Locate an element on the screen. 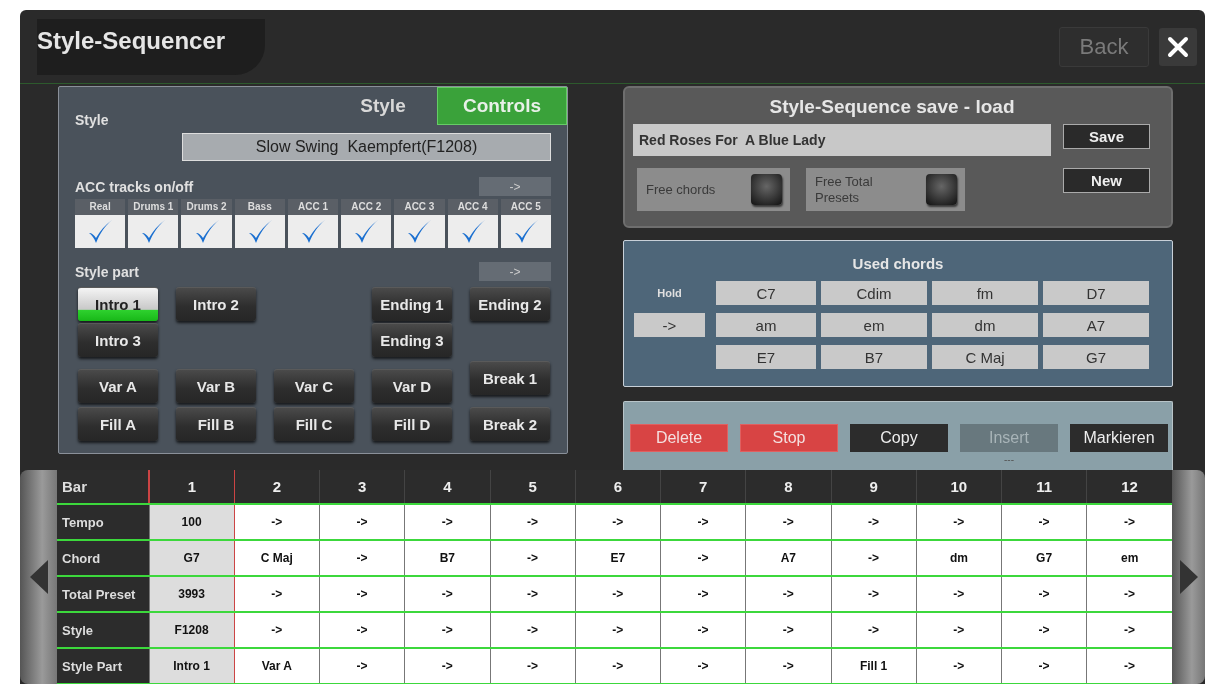 The height and width of the screenshot is (684, 1214). style-part-button: Intro 2 is located at coordinates (216, 304).